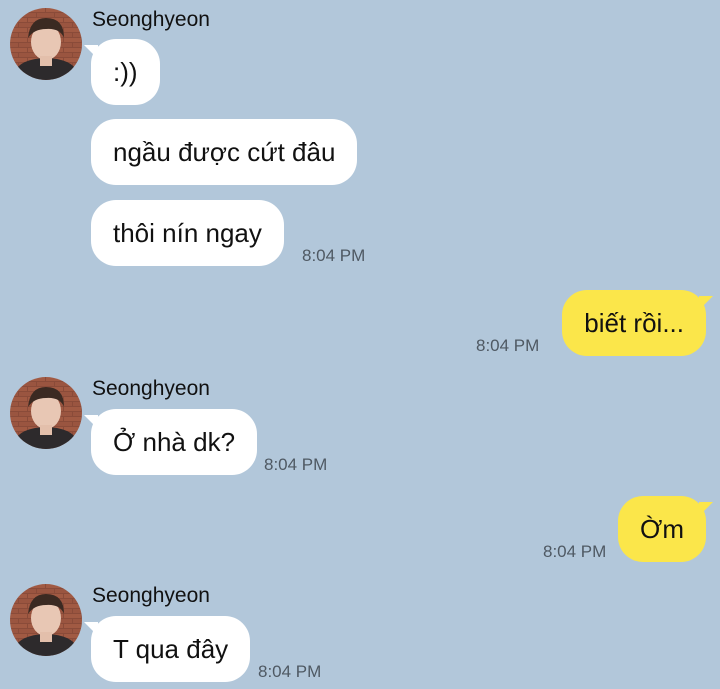  What do you see at coordinates (125, 71) in the screenshot?
I see `message-text: :))` at bounding box center [125, 71].